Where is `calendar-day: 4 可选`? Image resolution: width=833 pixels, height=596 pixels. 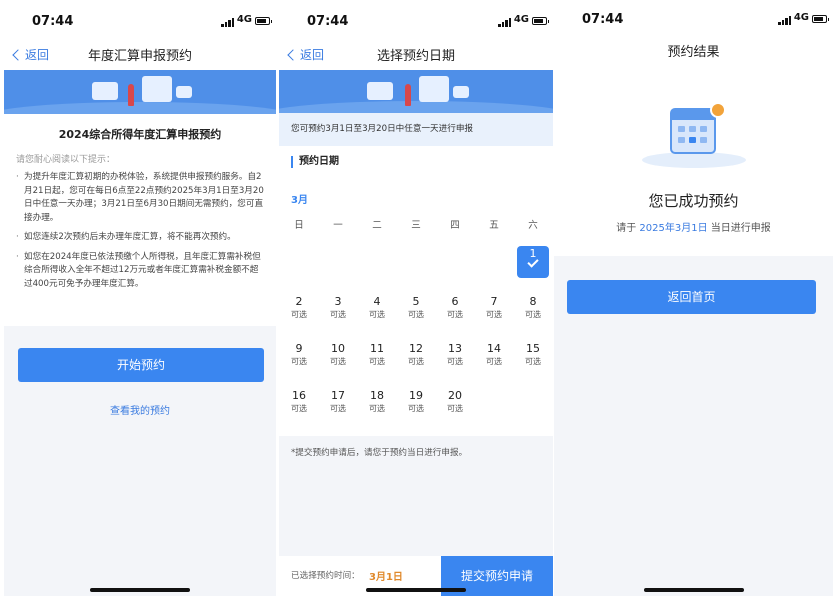 calendar-day: 4 可选 is located at coordinates (377, 309).